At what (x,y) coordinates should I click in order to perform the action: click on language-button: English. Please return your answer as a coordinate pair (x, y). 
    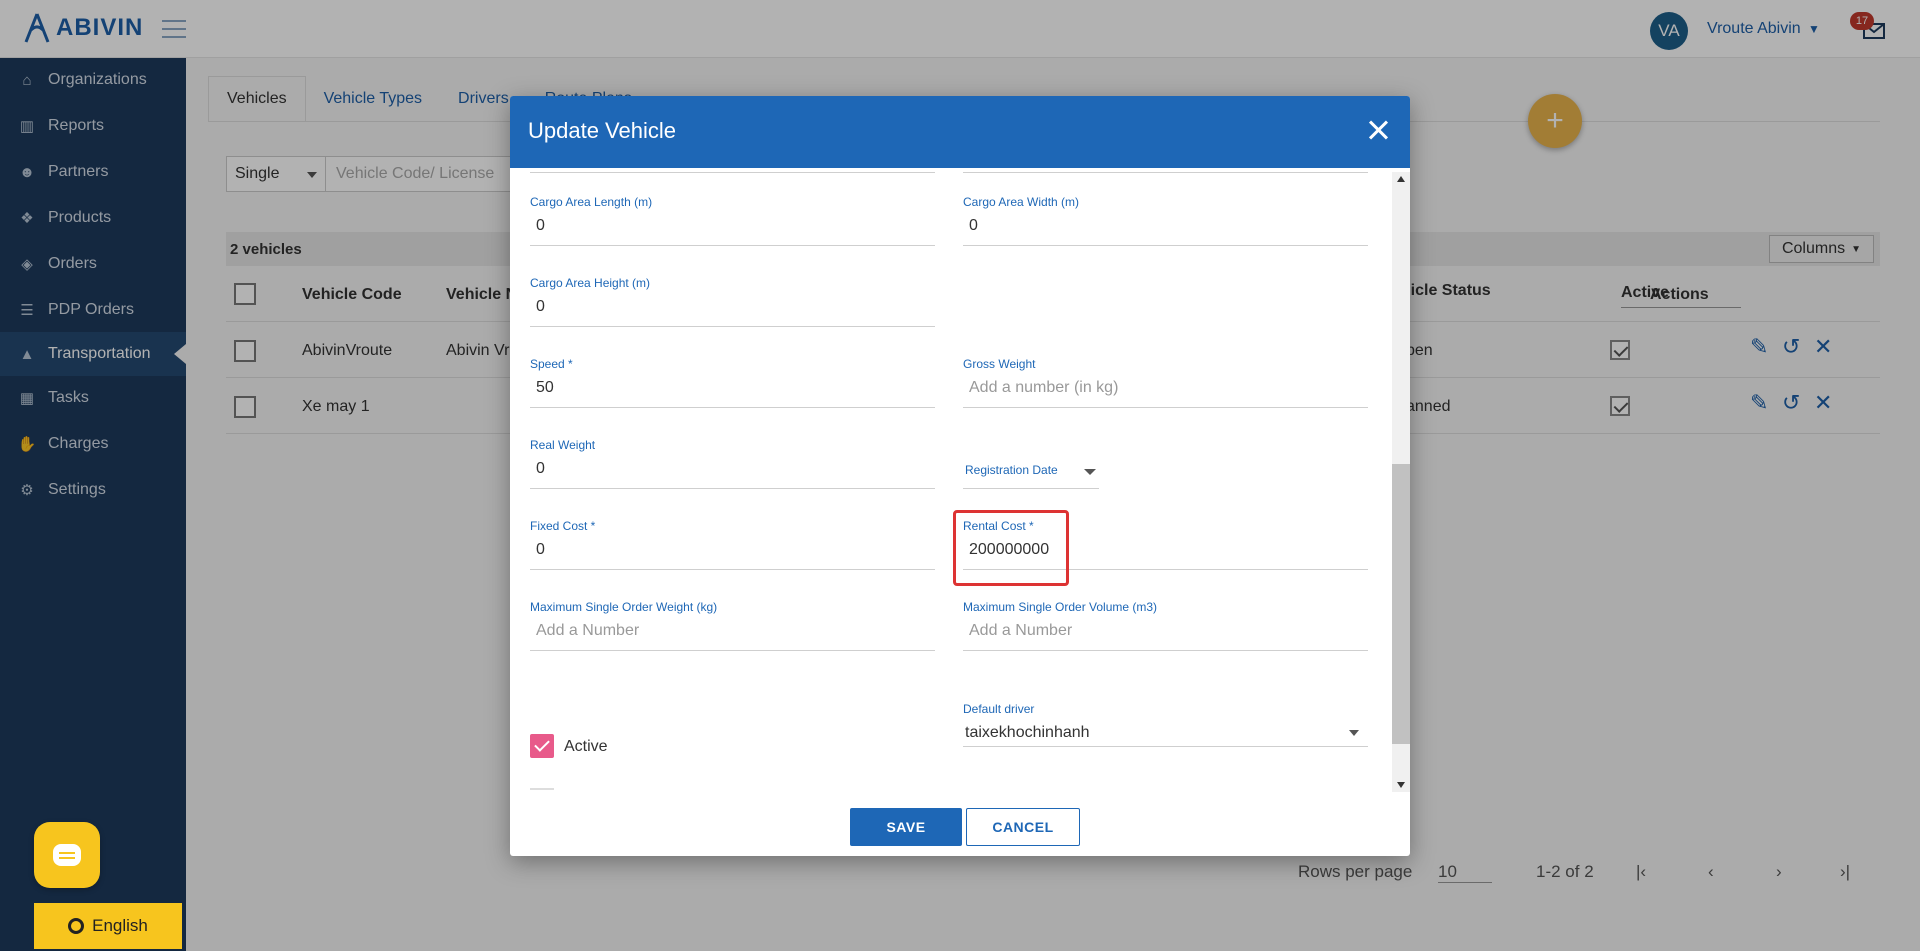
    Looking at the image, I should click on (108, 926).